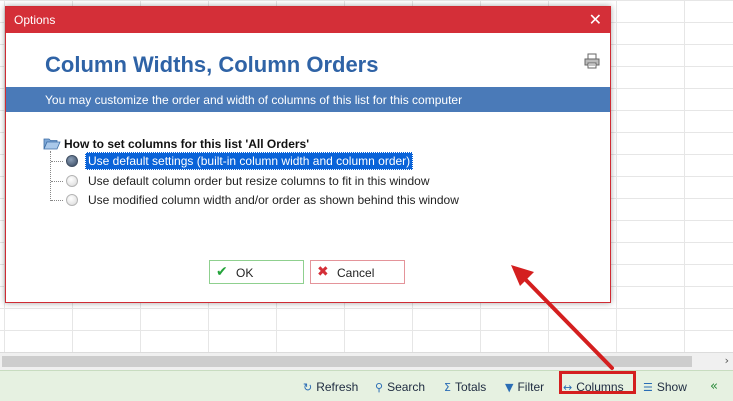  Describe the element at coordinates (524, 387) in the screenshot. I see `filter-button: ▼ Filter` at that location.